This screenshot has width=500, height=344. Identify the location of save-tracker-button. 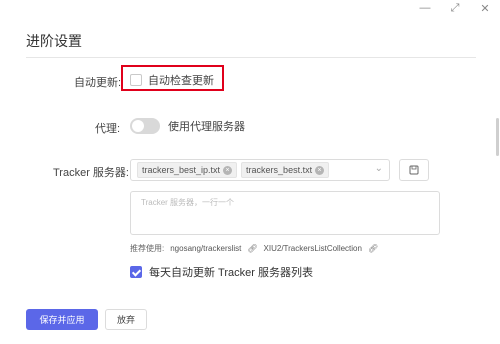
(414, 170).